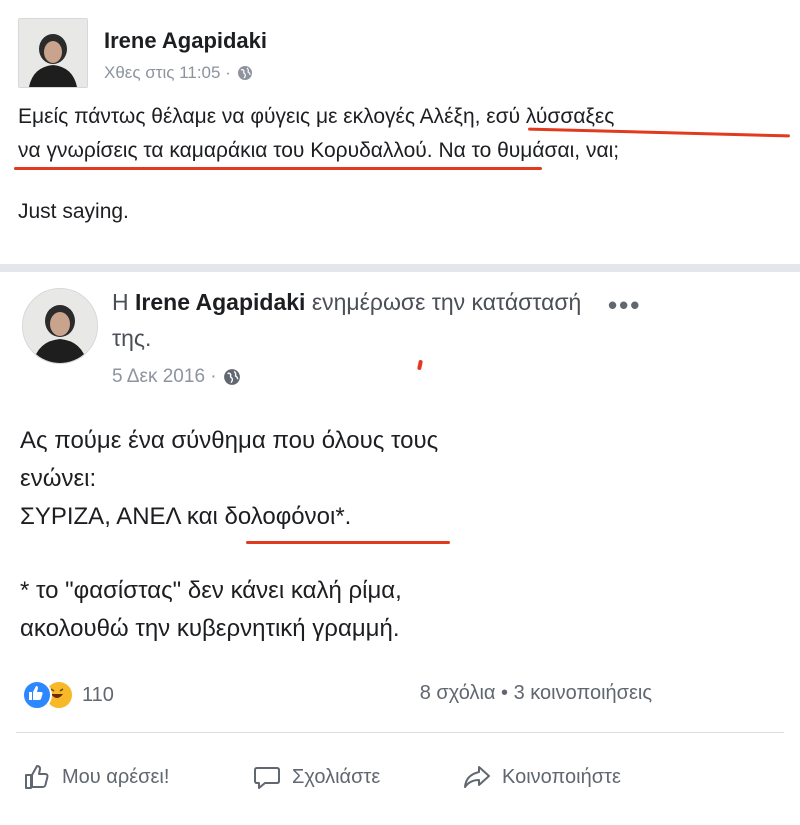 The height and width of the screenshot is (825, 800). I want to click on comment-label: Σχολιάστε, so click(336, 776).